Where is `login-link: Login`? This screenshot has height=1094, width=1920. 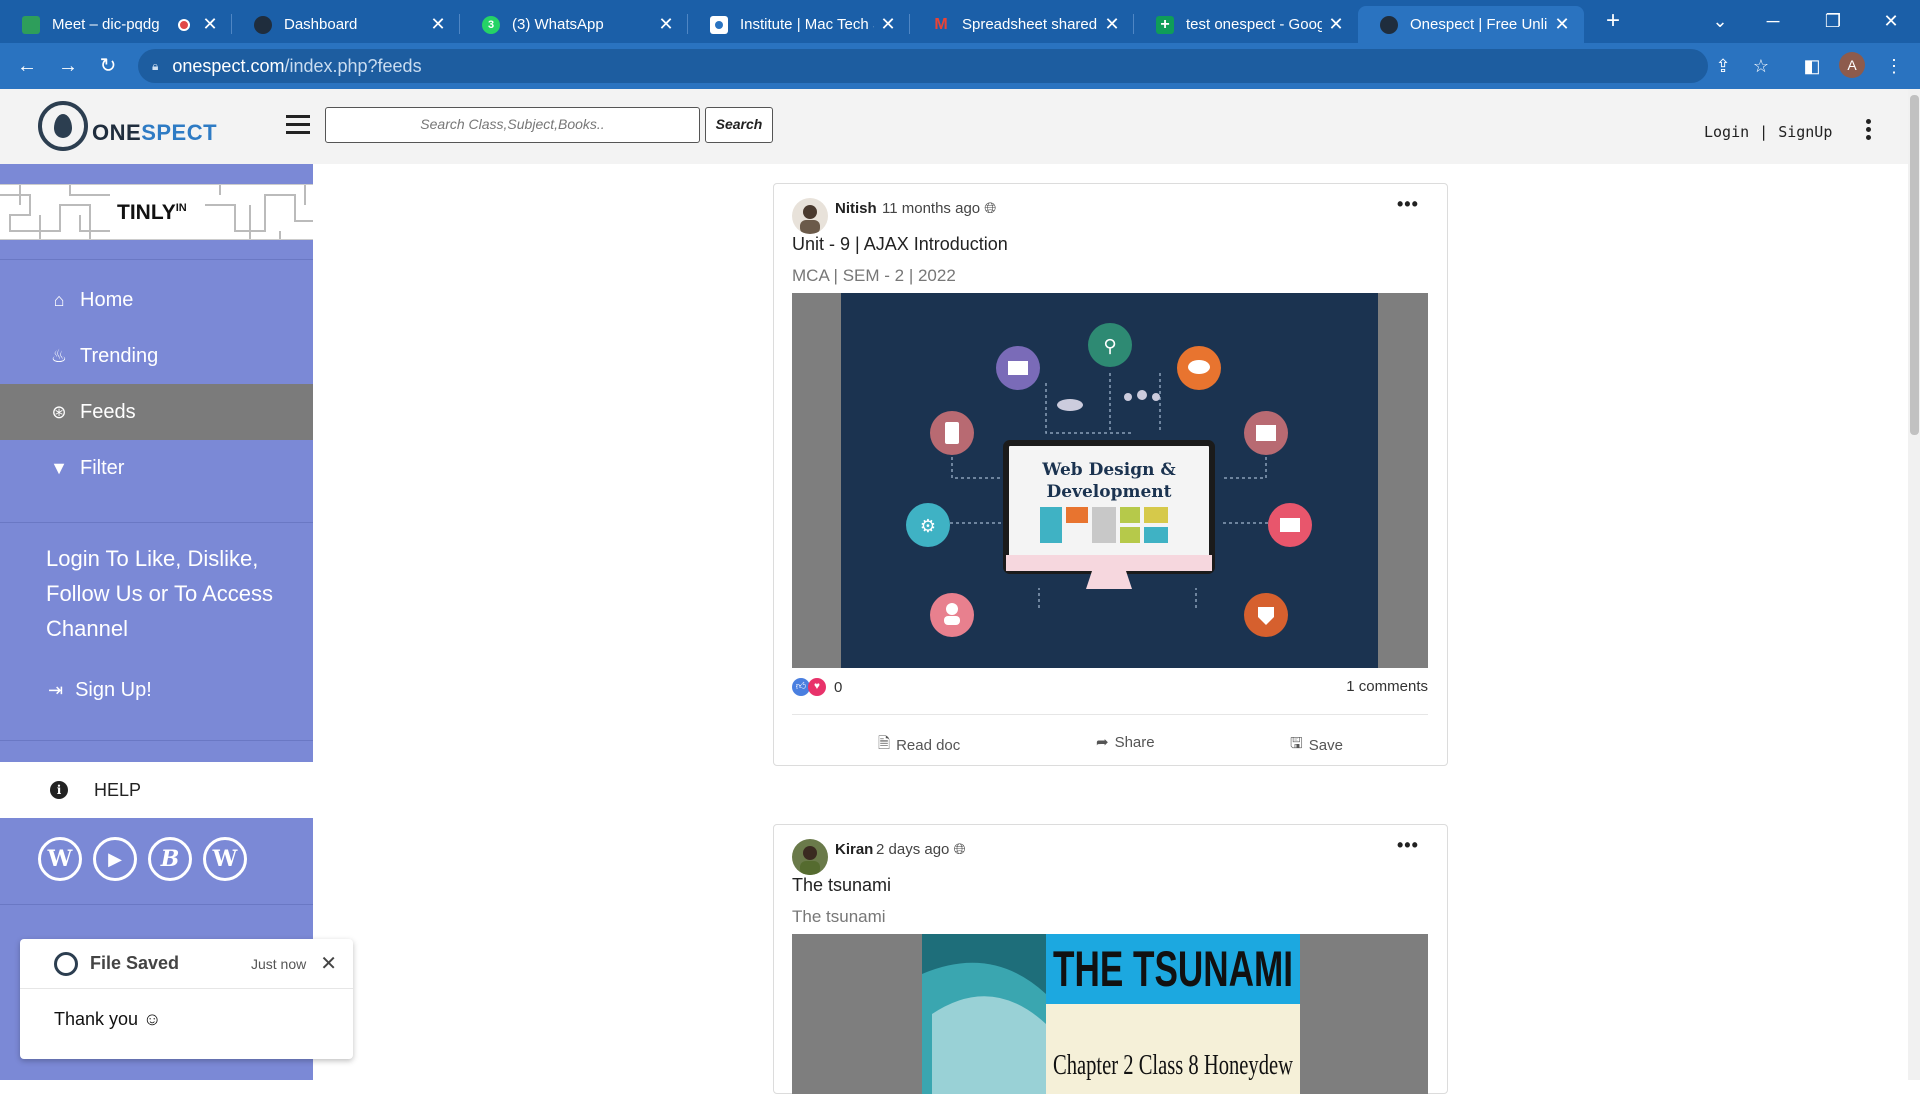
login-link: Login is located at coordinates (1726, 132).